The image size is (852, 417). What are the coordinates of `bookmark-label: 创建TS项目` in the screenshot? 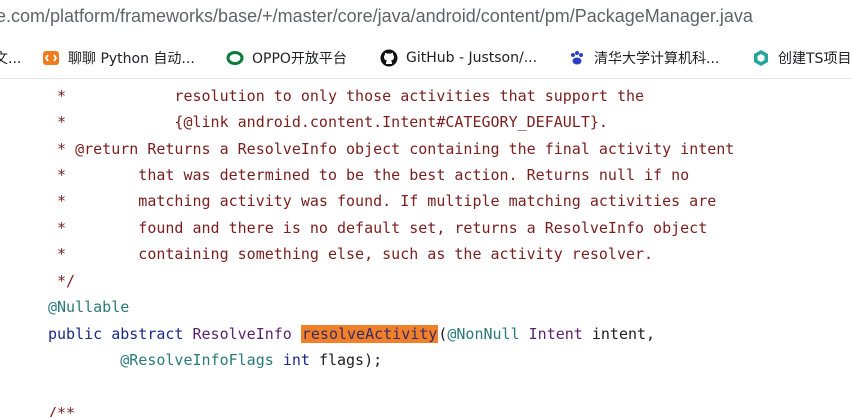 It's located at (815, 59).